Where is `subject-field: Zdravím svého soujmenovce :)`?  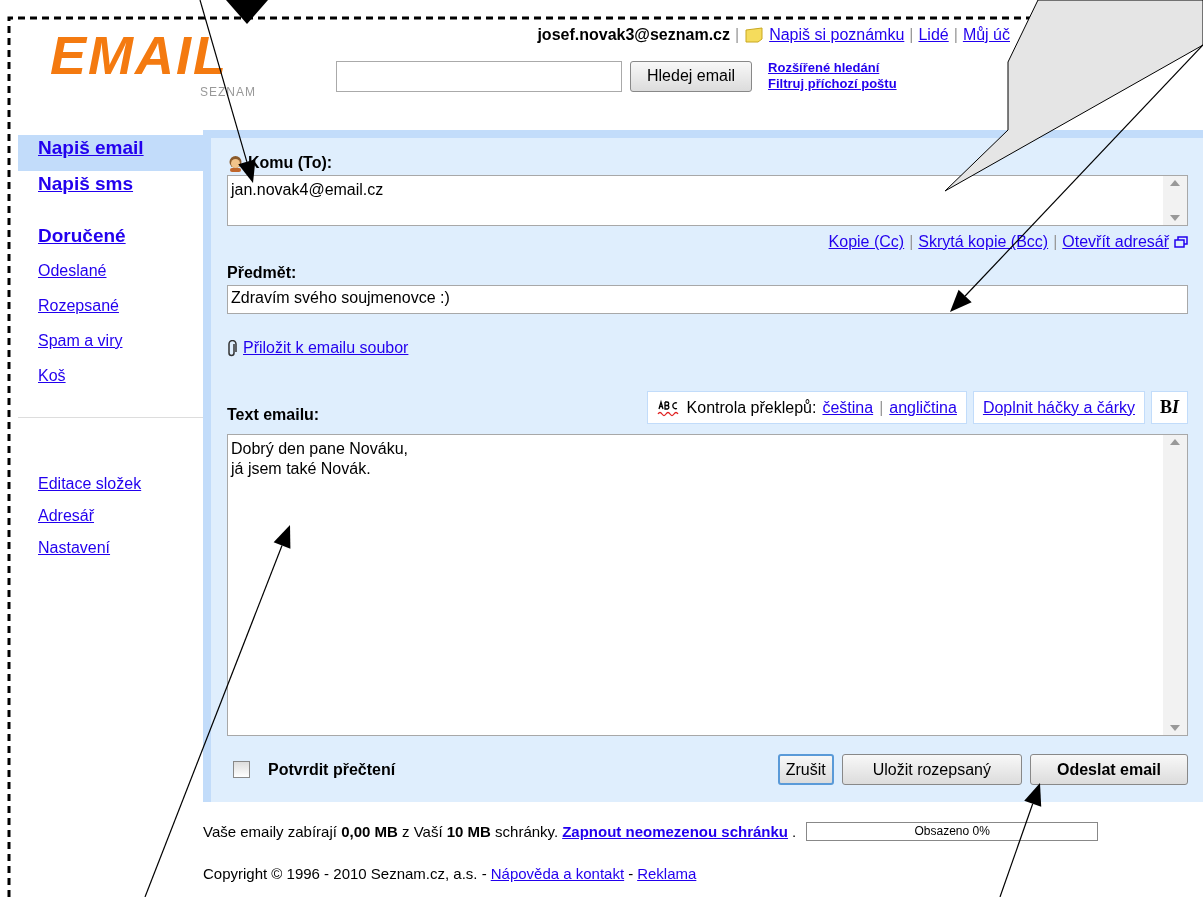
subject-field: Zdravím svého soujmenovce :) is located at coordinates (707, 299).